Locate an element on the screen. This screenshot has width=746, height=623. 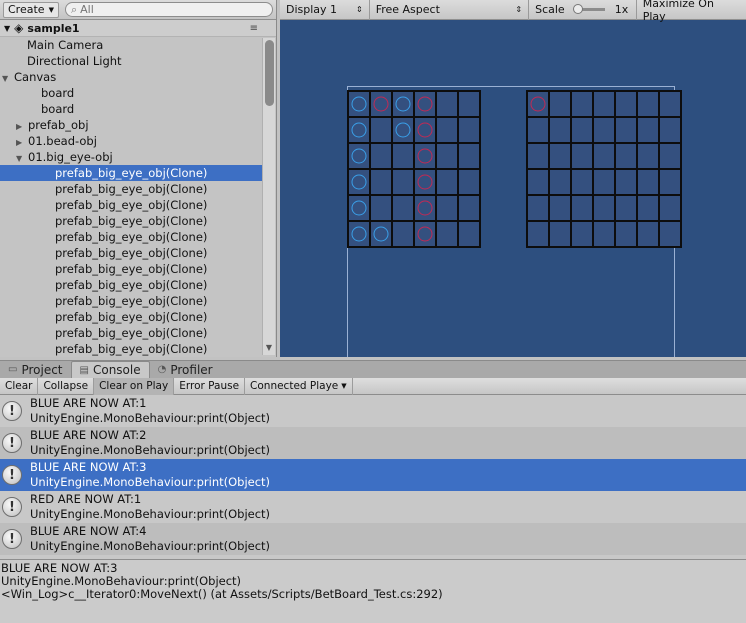
scene-menu-icon: ≡ is located at coordinates (254, 28).